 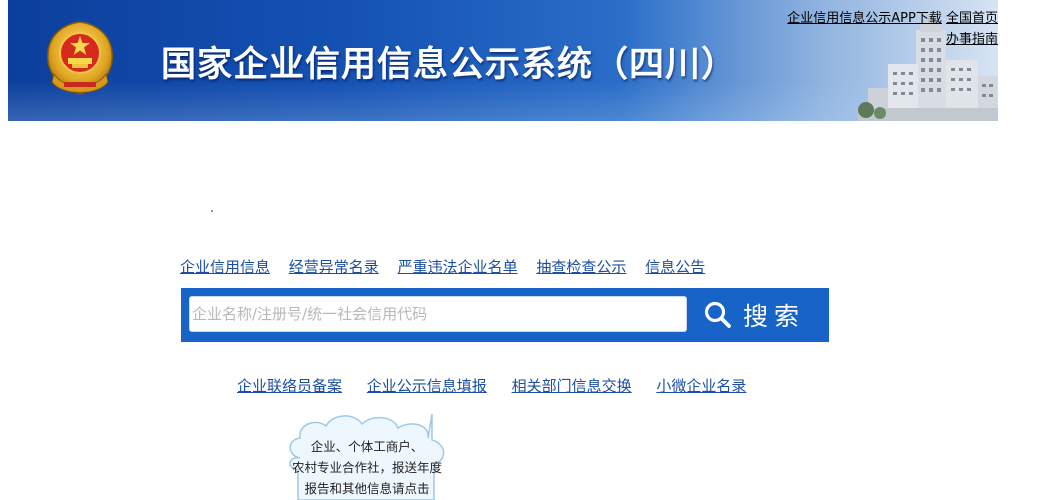 What do you see at coordinates (289, 386) in the screenshot?
I see `nav-liaison-registration: 企业联络员备案` at bounding box center [289, 386].